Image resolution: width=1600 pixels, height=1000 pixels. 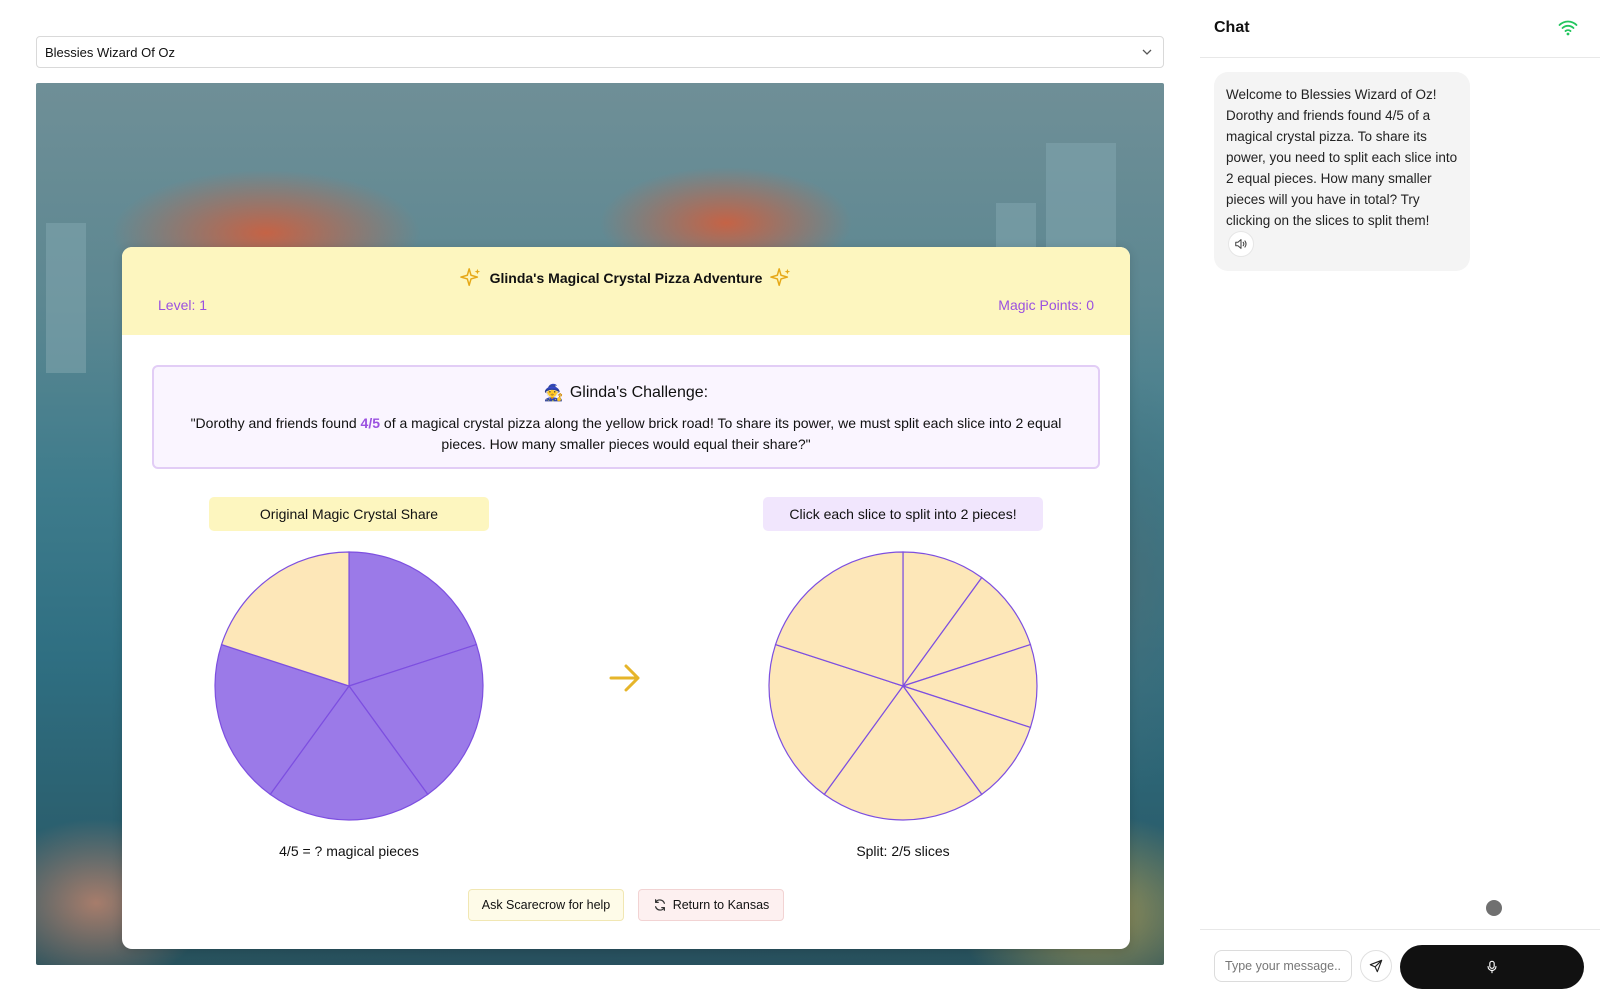 What do you see at coordinates (110, 52) in the screenshot?
I see `game-selector-value: Blessies Wizard Of Oz` at bounding box center [110, 52].